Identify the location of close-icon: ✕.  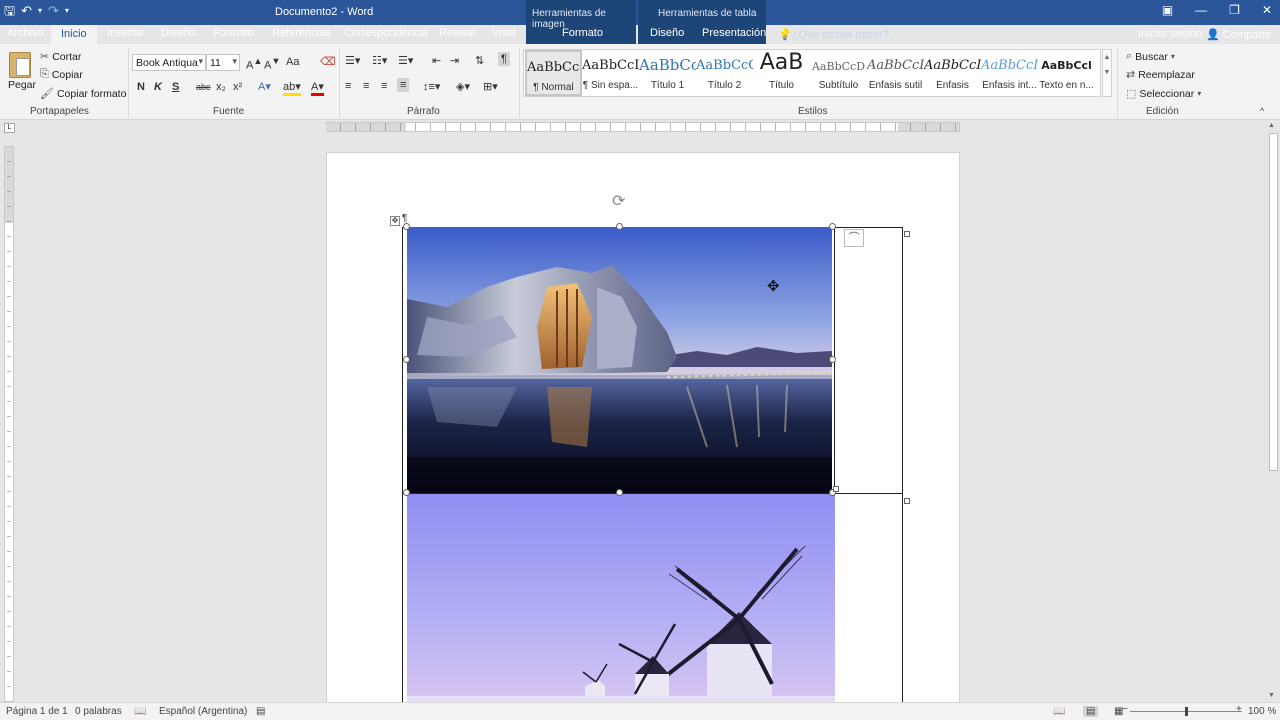
(1267, 10).